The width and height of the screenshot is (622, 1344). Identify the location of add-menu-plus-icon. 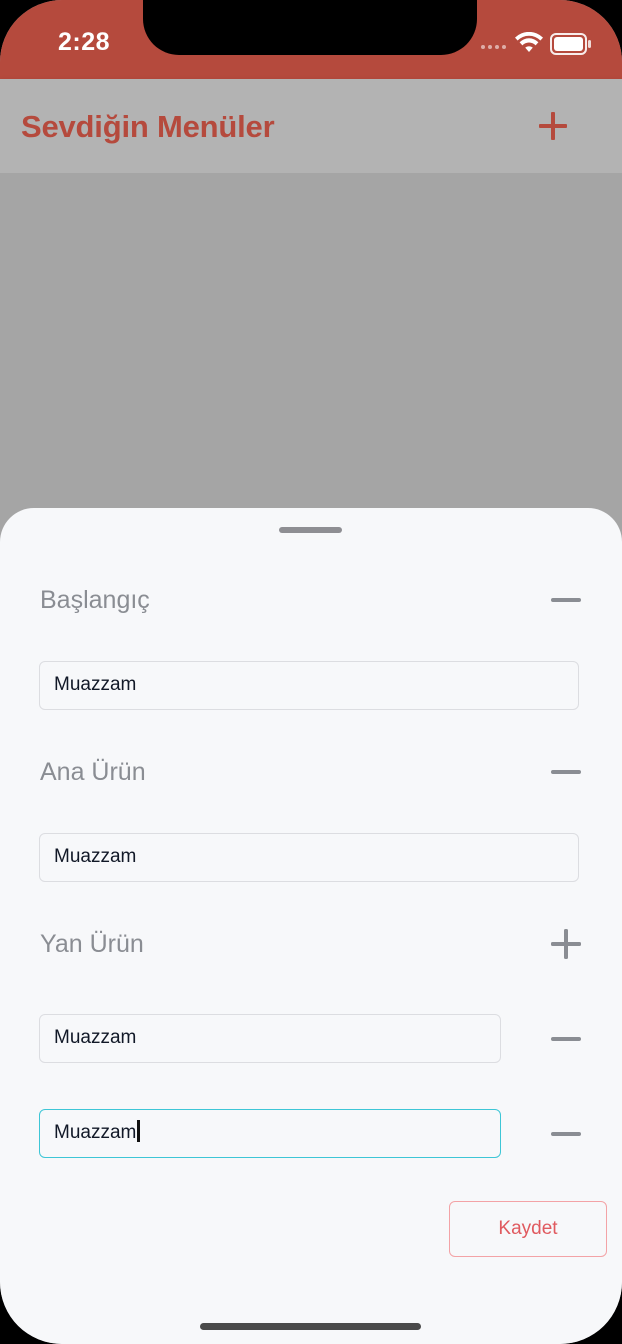
(553, 126).